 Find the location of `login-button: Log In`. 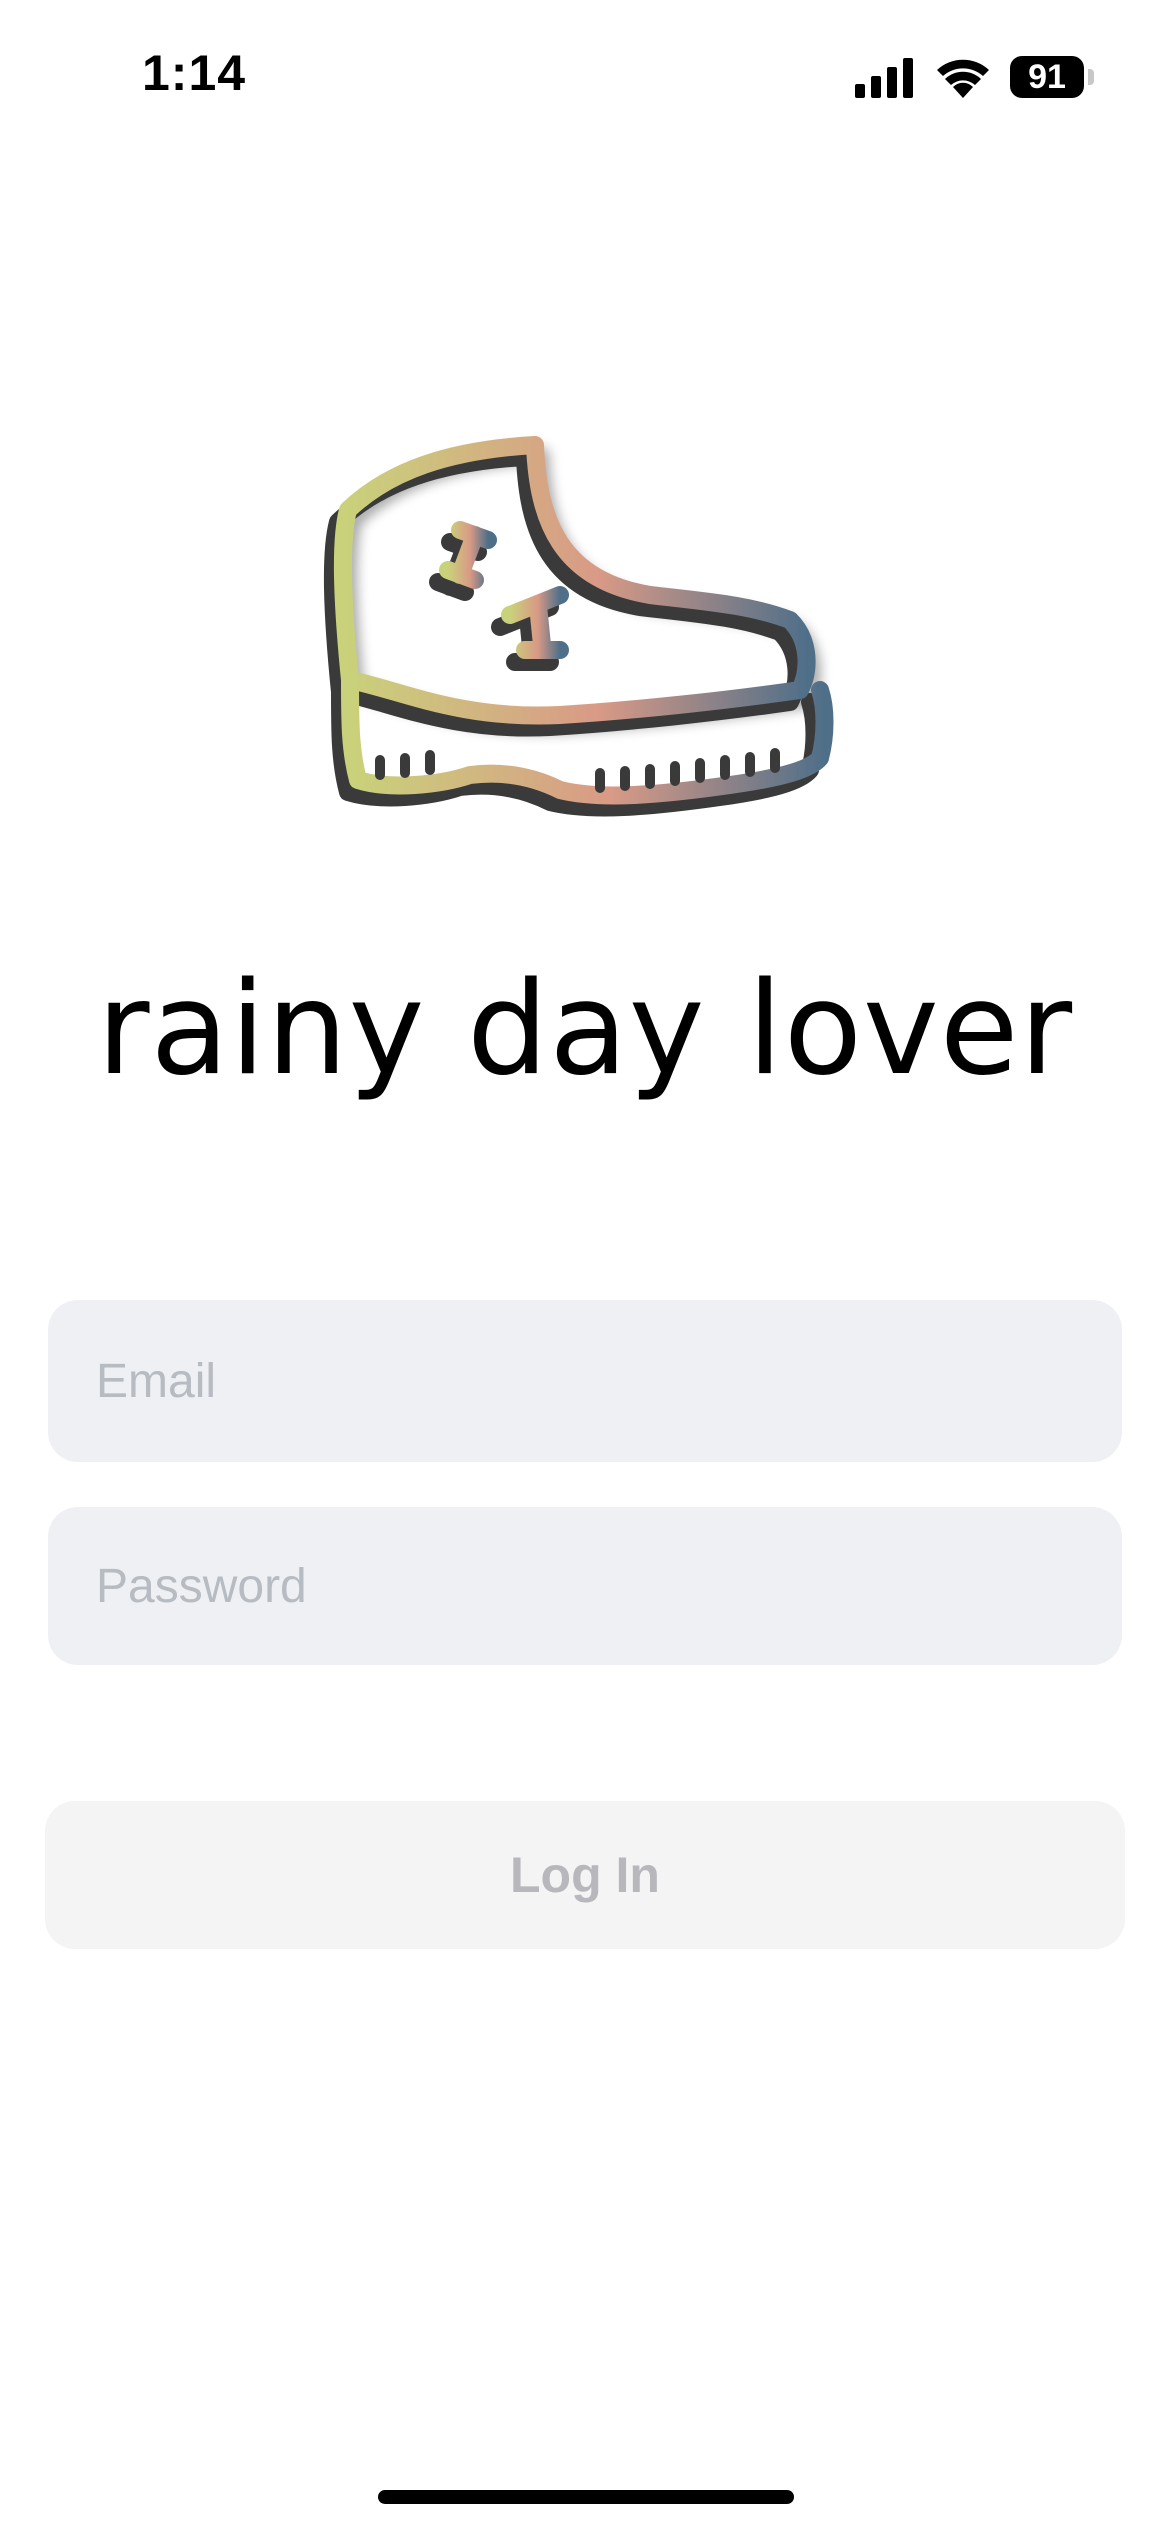

login-button: Log In is located at coordinates (585, 1875).